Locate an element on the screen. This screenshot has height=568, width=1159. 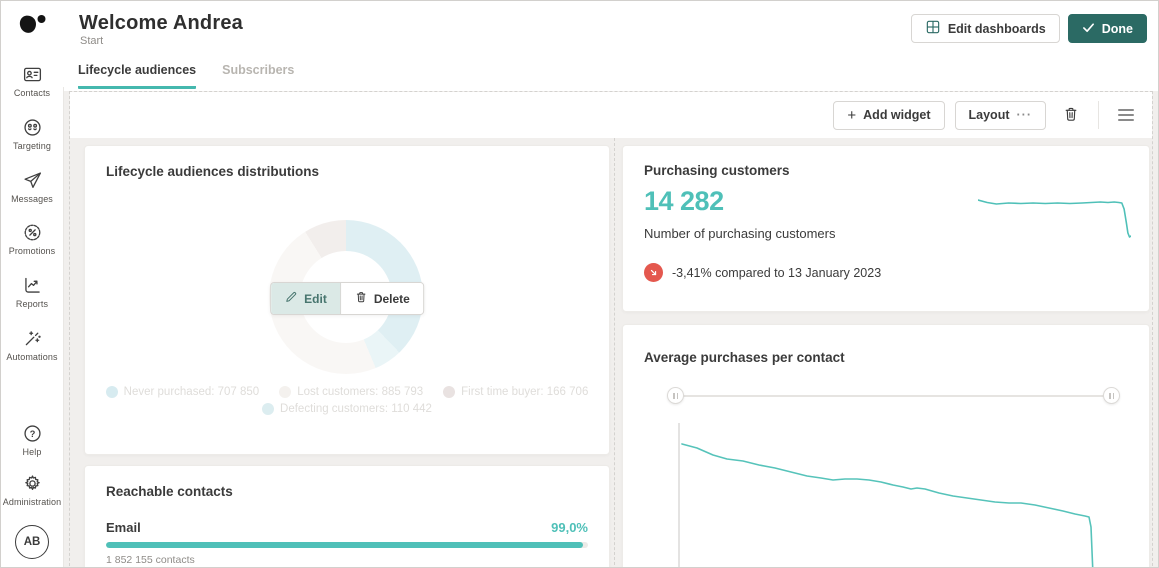
legend-label: Lost customers: 885 793 is located at coordinates (360, 392).